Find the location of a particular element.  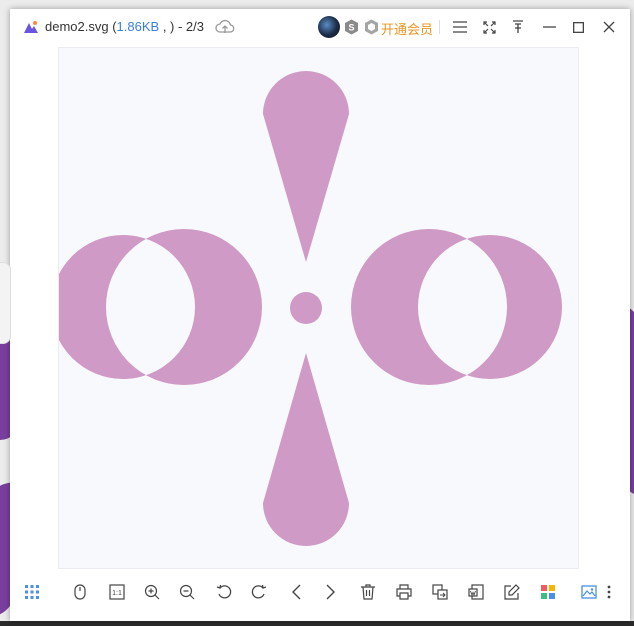

right-crescent is located at coordinates (456, 307).